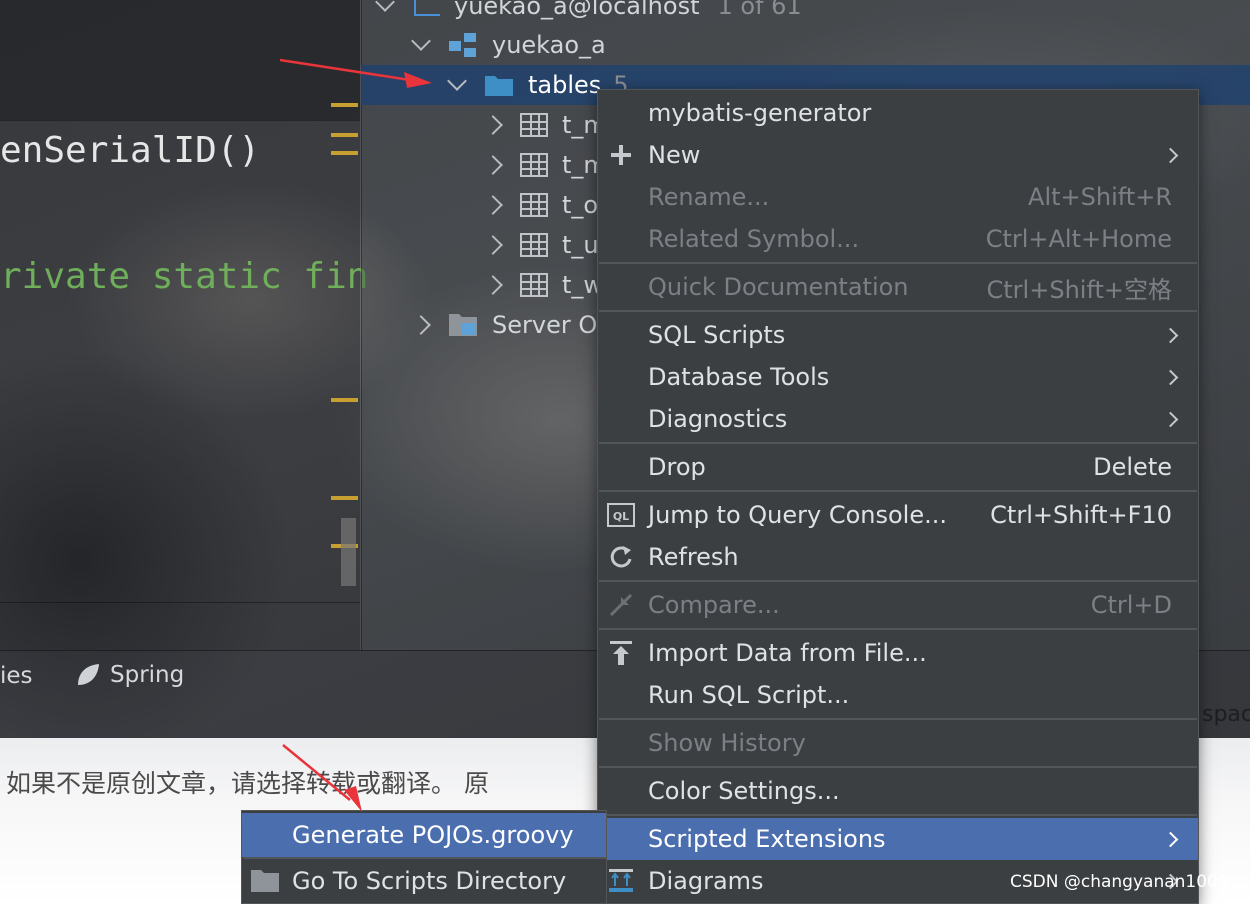 This screenshot has width=1250, height=904. What do you see at coordinates (355, 435) in the screenshot?
I see `annotation-arrows` at bounding box center [355, 435].